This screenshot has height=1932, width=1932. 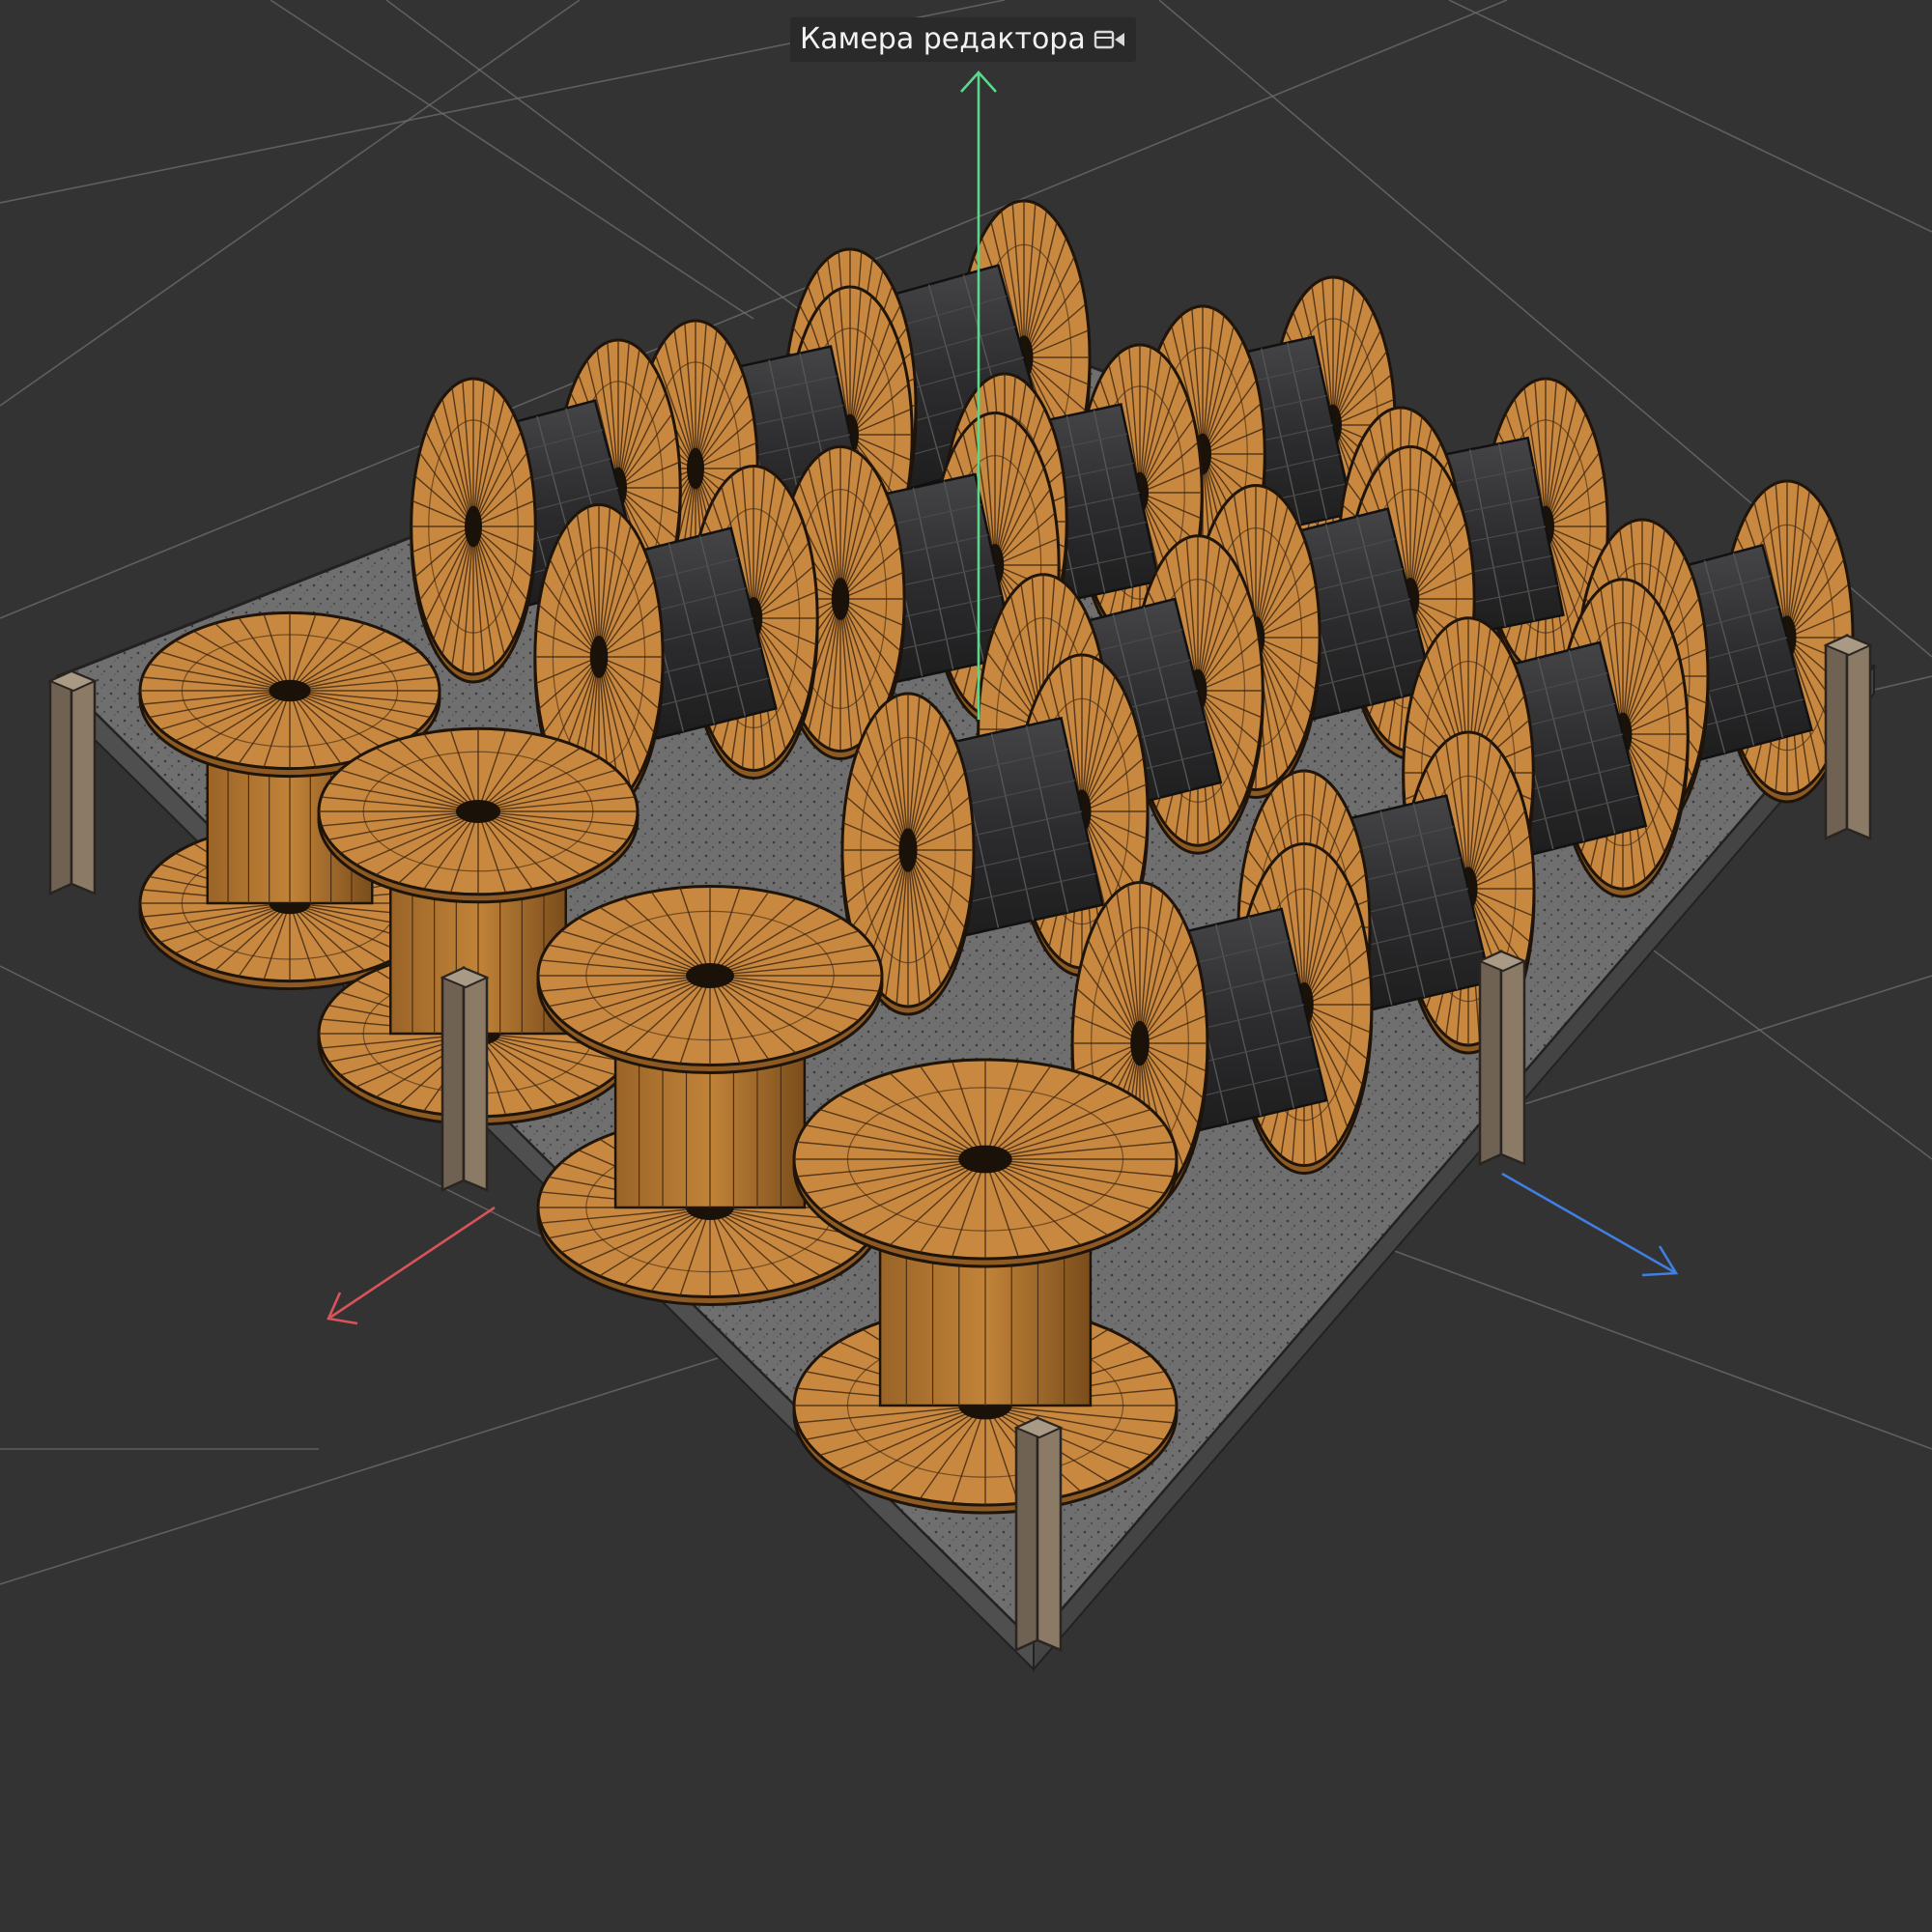 What do you see at coordinates (1109, 39) in the screenshot?
I see `camera-icon` at bounding box center [1109, 39].